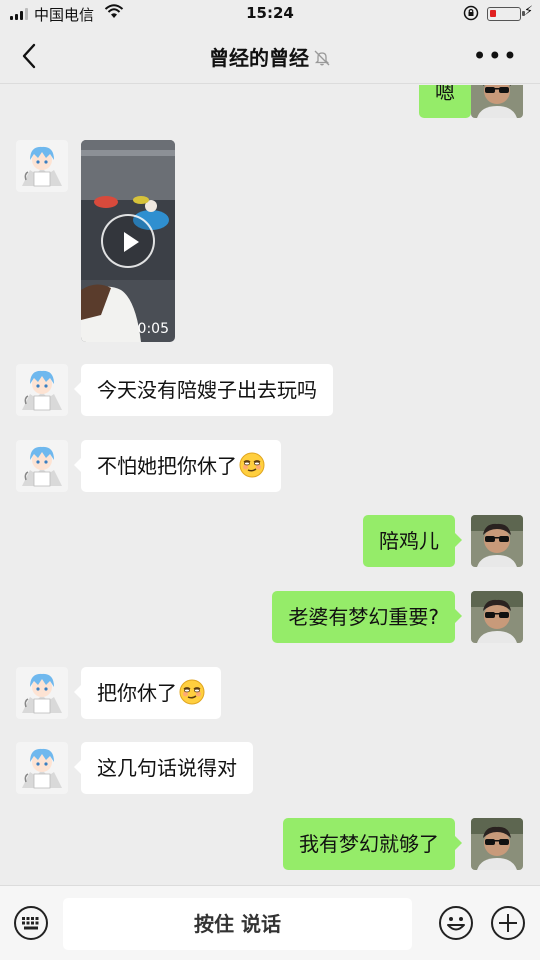  I want to click on message-bubble-incoming: 这几句话说得对, so click(163, 768).